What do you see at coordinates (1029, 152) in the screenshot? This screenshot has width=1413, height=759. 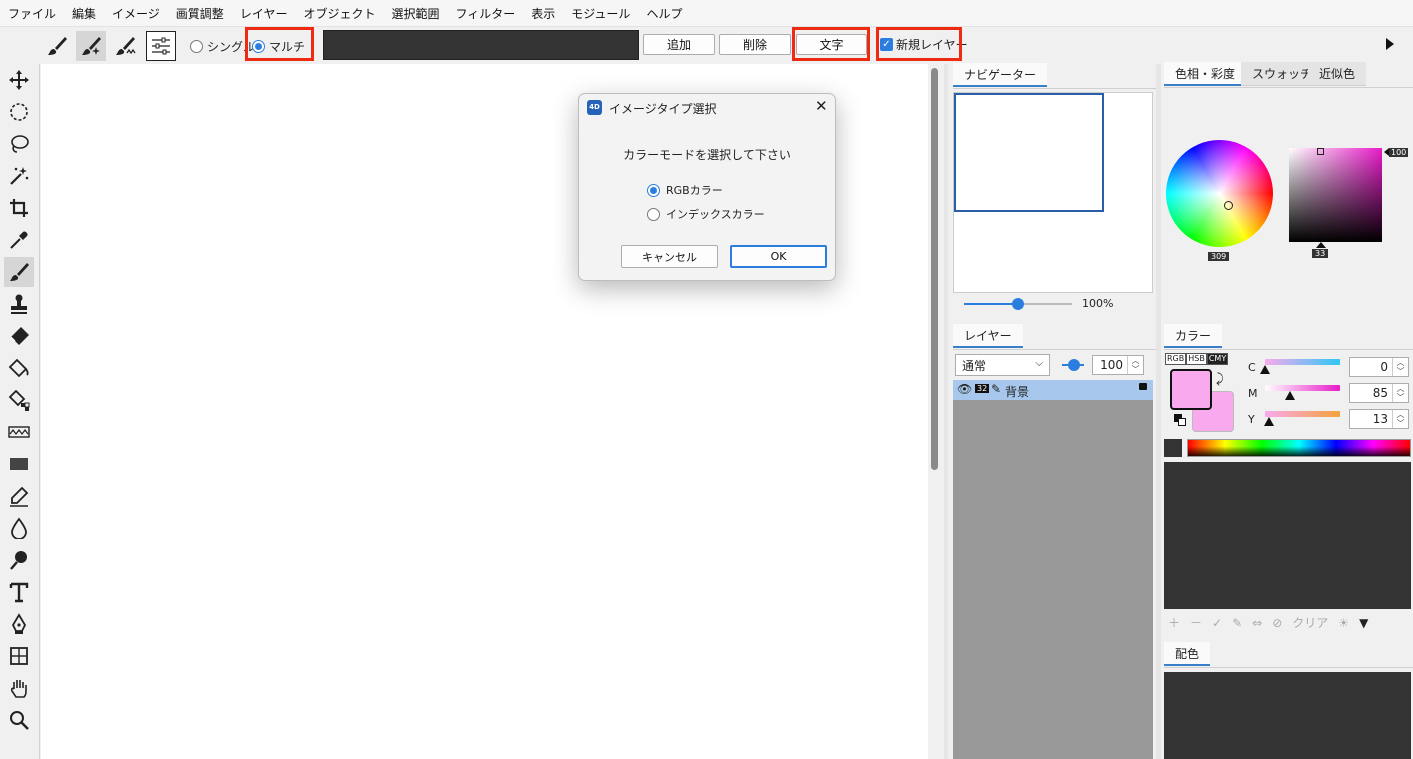 I see `navigator-viewport` at bounding box center [1029, 152].